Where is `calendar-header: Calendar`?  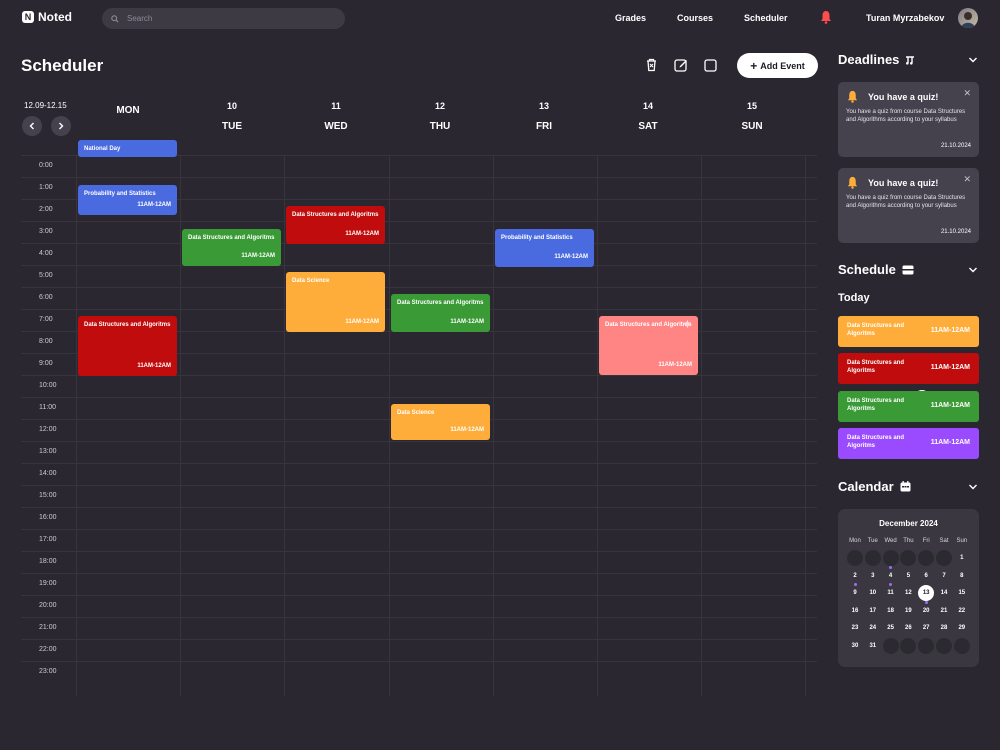 calendar-header: Calendar is located at coordinates (874, 486).